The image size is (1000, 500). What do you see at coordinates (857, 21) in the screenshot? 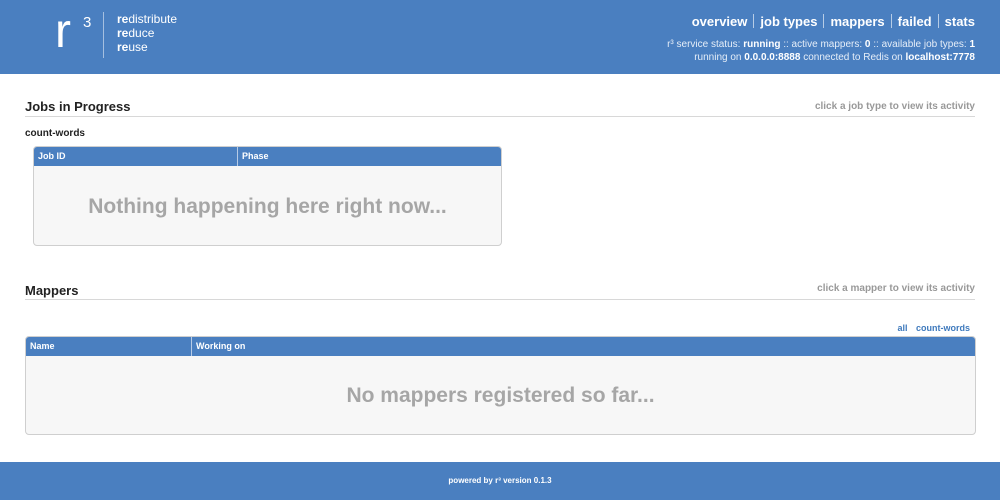
I see `nav-mappers: mappers` at bounding box center [857, 21].